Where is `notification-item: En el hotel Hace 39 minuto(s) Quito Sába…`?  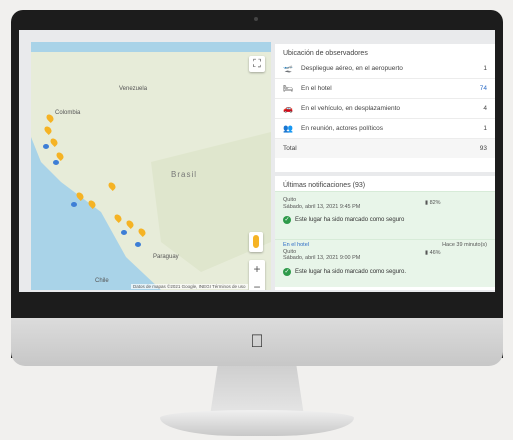
notification-item: En el hotel Hace 39 minuto(s) Quito Sába… is located at coordinates (385, 263).